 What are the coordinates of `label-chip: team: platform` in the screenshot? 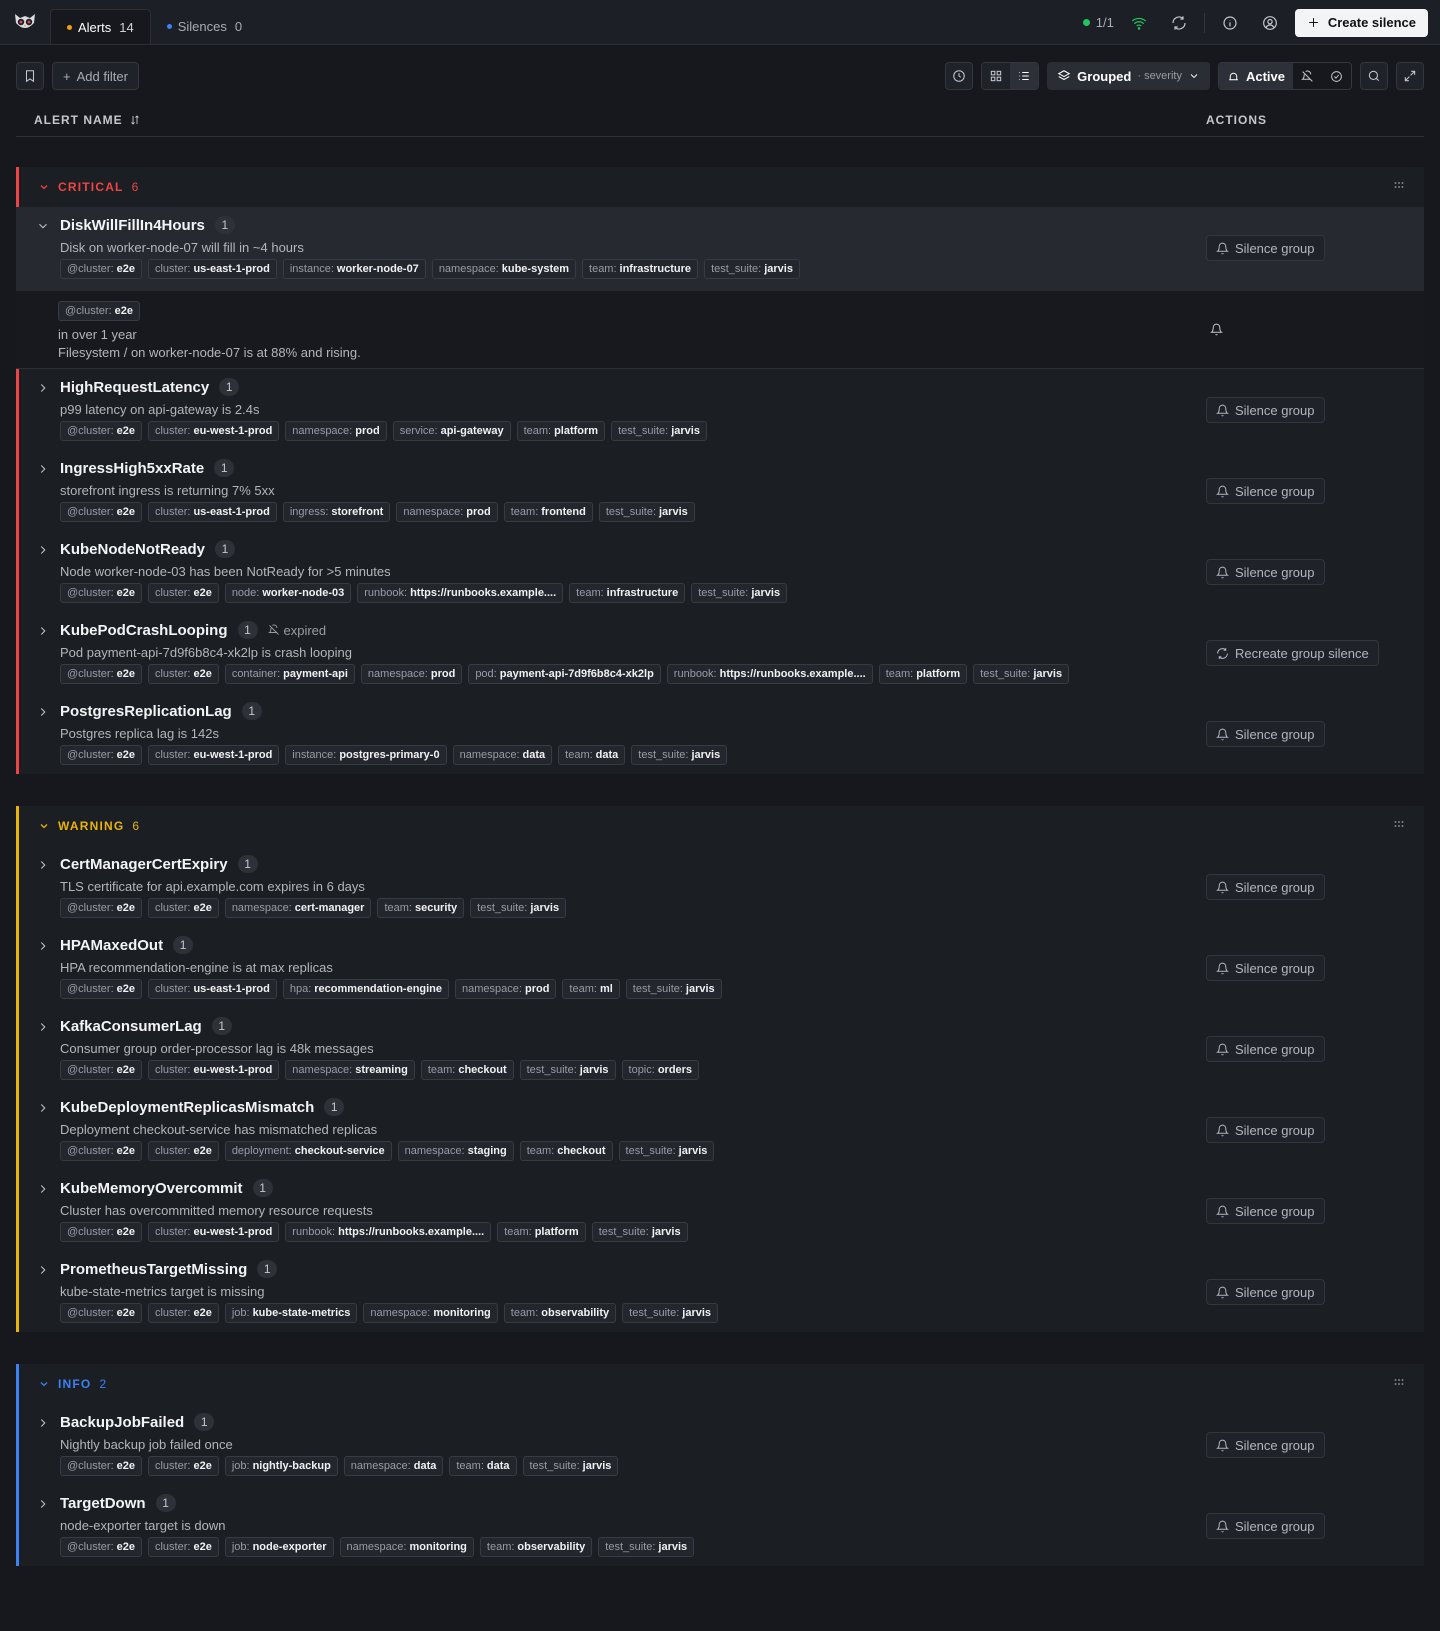 It's located at (541, 1232).